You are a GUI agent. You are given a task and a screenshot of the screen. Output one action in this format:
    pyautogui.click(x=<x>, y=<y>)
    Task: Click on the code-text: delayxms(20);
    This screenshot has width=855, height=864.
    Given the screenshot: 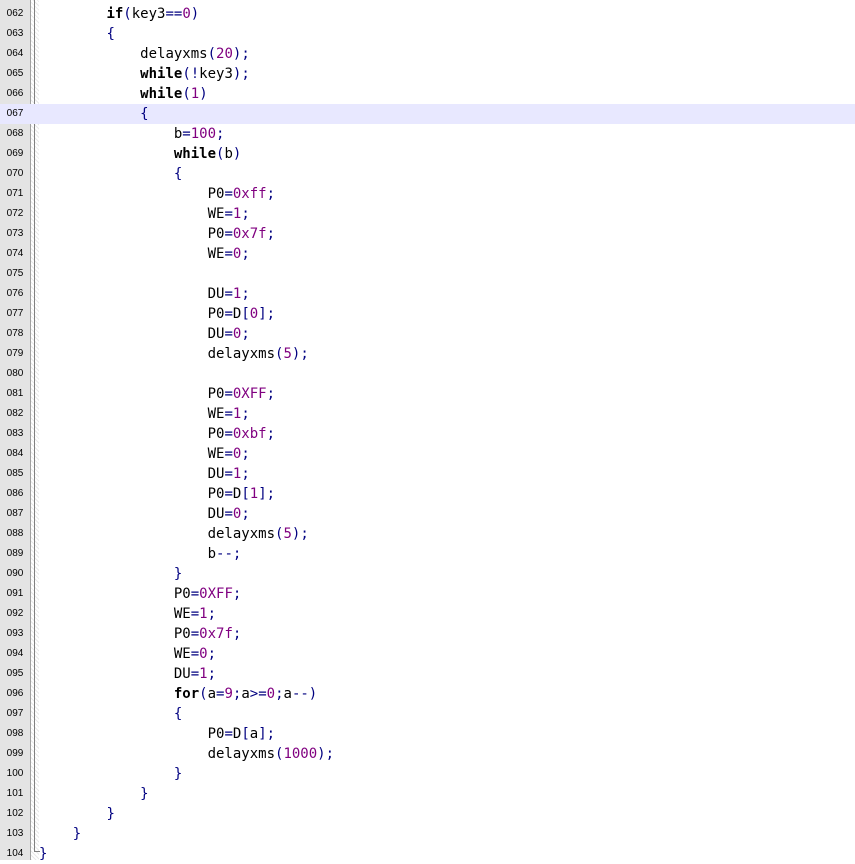 What is the action you would take?
    pyautogui.click(x=144, y=54)
    